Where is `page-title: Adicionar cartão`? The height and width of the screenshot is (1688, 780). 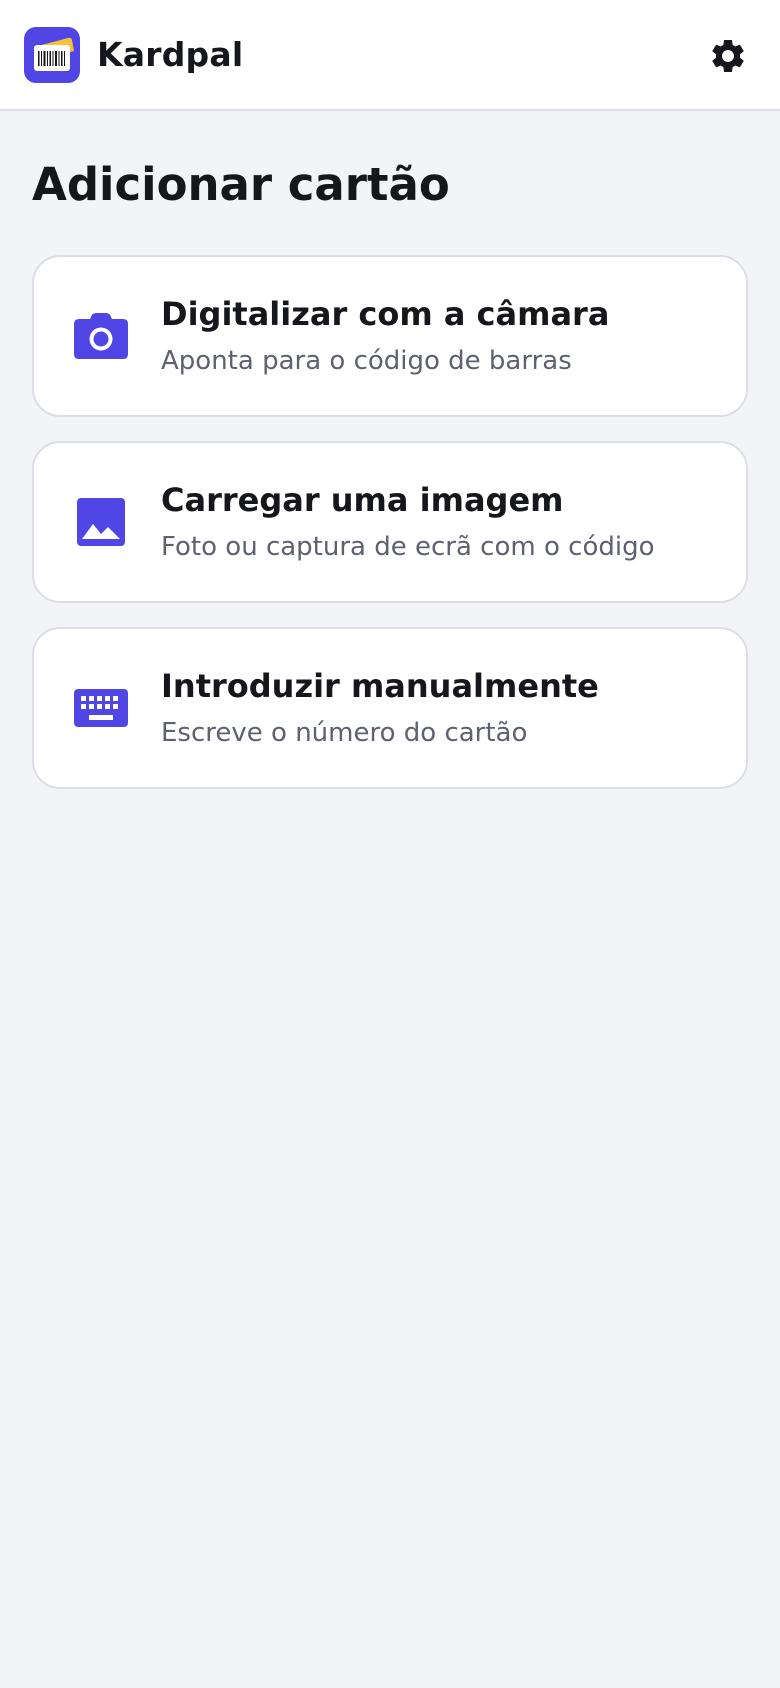
page-title: Adicionar cartão is located at coordinates (241, 184).